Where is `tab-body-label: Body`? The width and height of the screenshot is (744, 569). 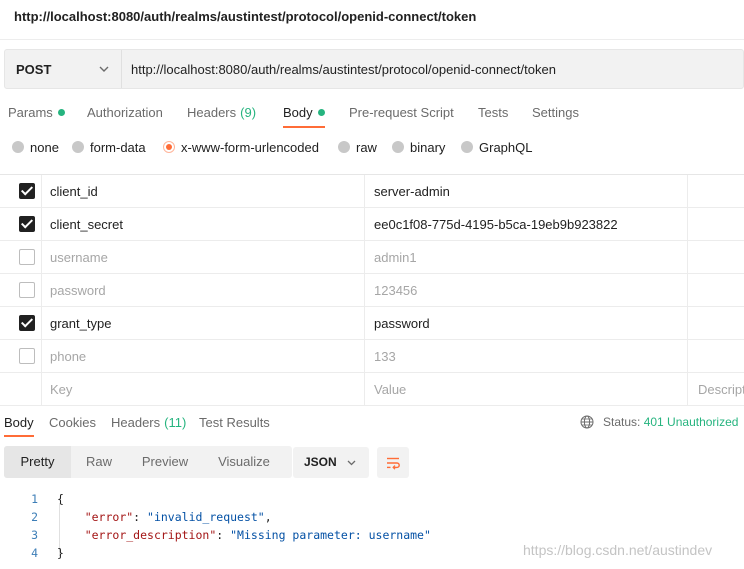
tab-body-label: Body is located at coordinates (298, 112).